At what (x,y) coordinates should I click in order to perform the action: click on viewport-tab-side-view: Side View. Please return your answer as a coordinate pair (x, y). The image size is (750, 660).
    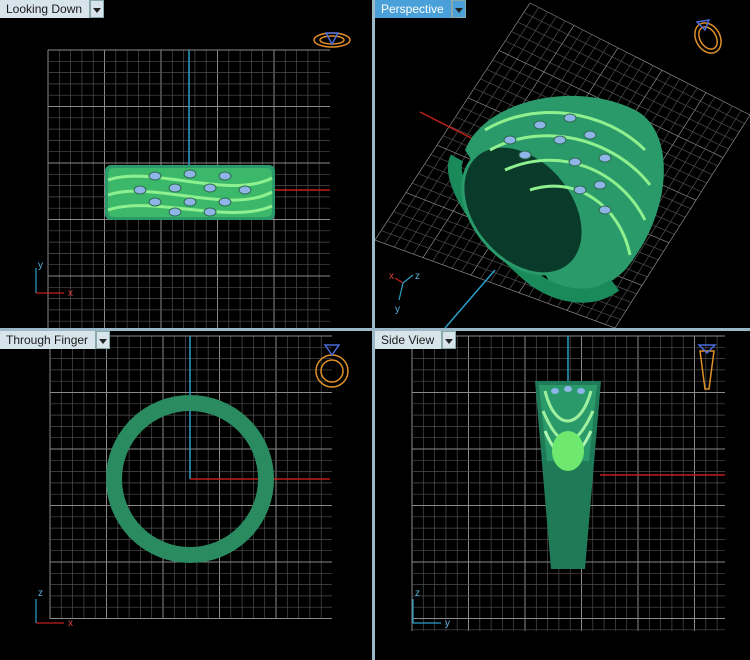
    Looking at the image, I should click on (416, 340).